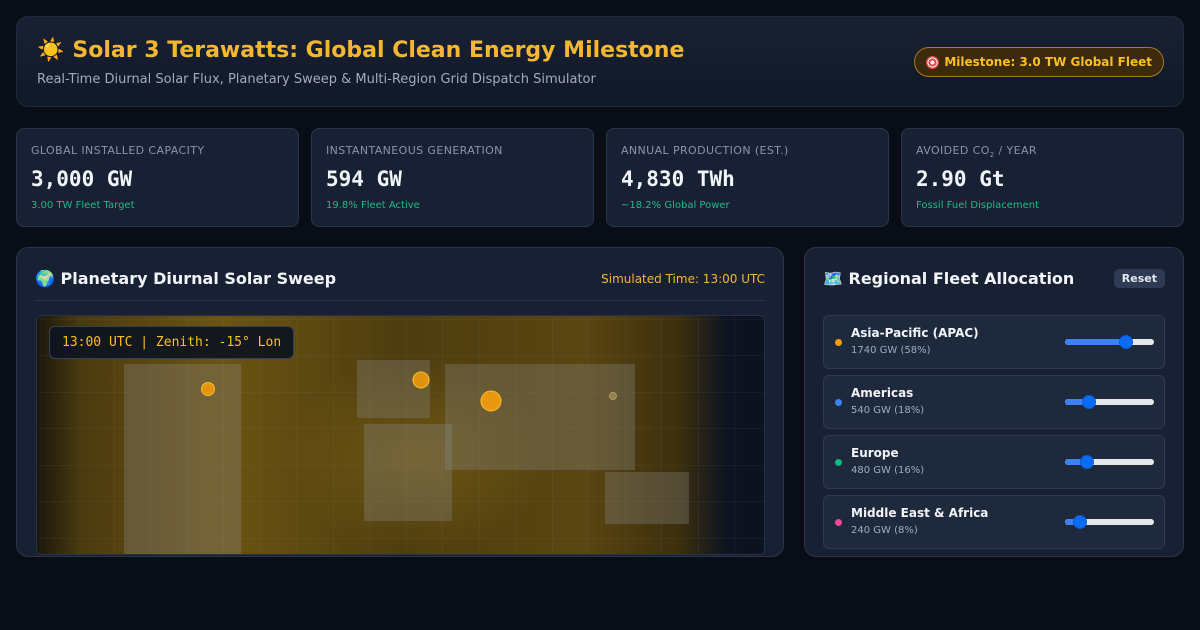 This screenshot has width=1200, height=630. Describe the element at coordinates (647, 498) in the screenshot. I see `continent-oceania` at that location.